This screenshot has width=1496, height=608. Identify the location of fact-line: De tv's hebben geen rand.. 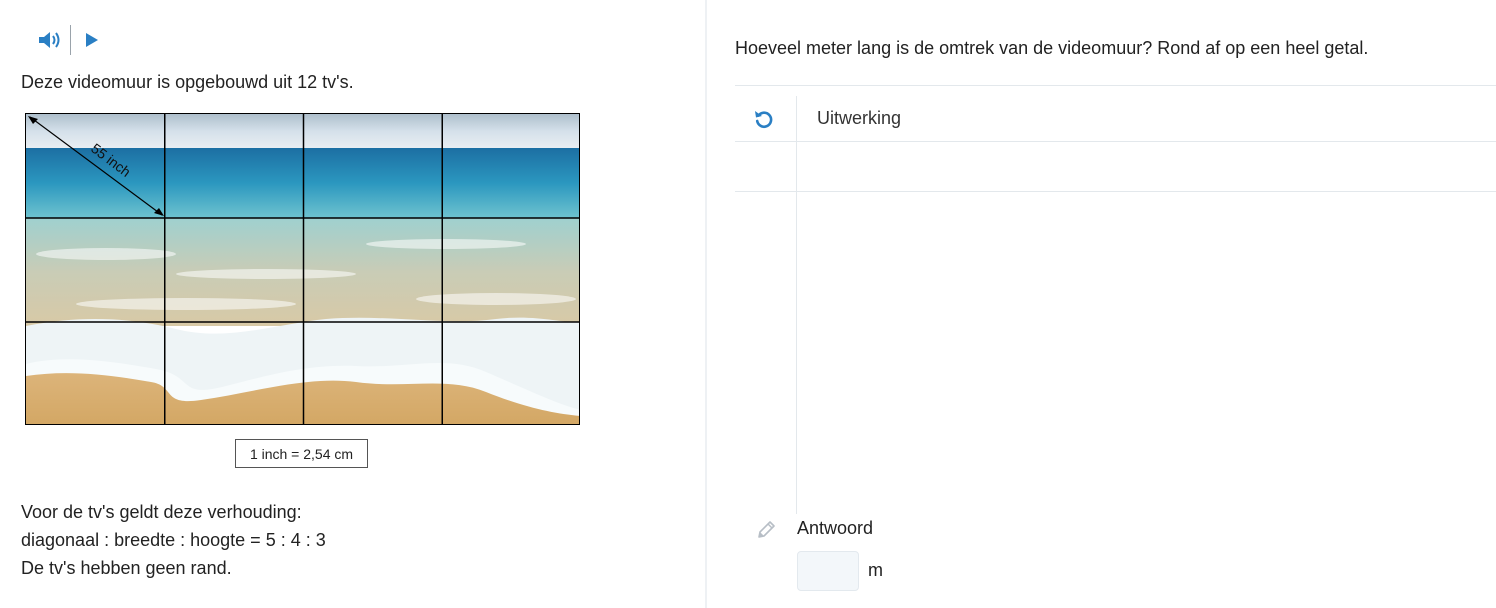
(126, 568).